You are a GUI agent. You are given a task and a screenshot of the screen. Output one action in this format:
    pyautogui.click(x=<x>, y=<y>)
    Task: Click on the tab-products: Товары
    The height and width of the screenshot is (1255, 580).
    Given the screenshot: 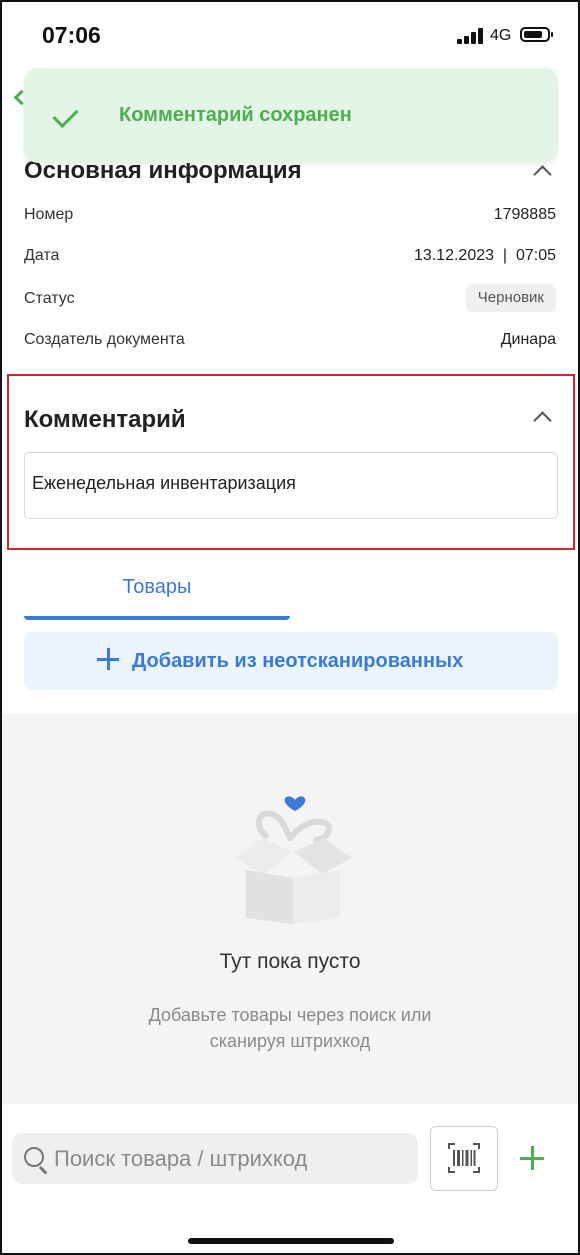 What is the action you would take?
    pyautogui.click(x=157, y=591)
    